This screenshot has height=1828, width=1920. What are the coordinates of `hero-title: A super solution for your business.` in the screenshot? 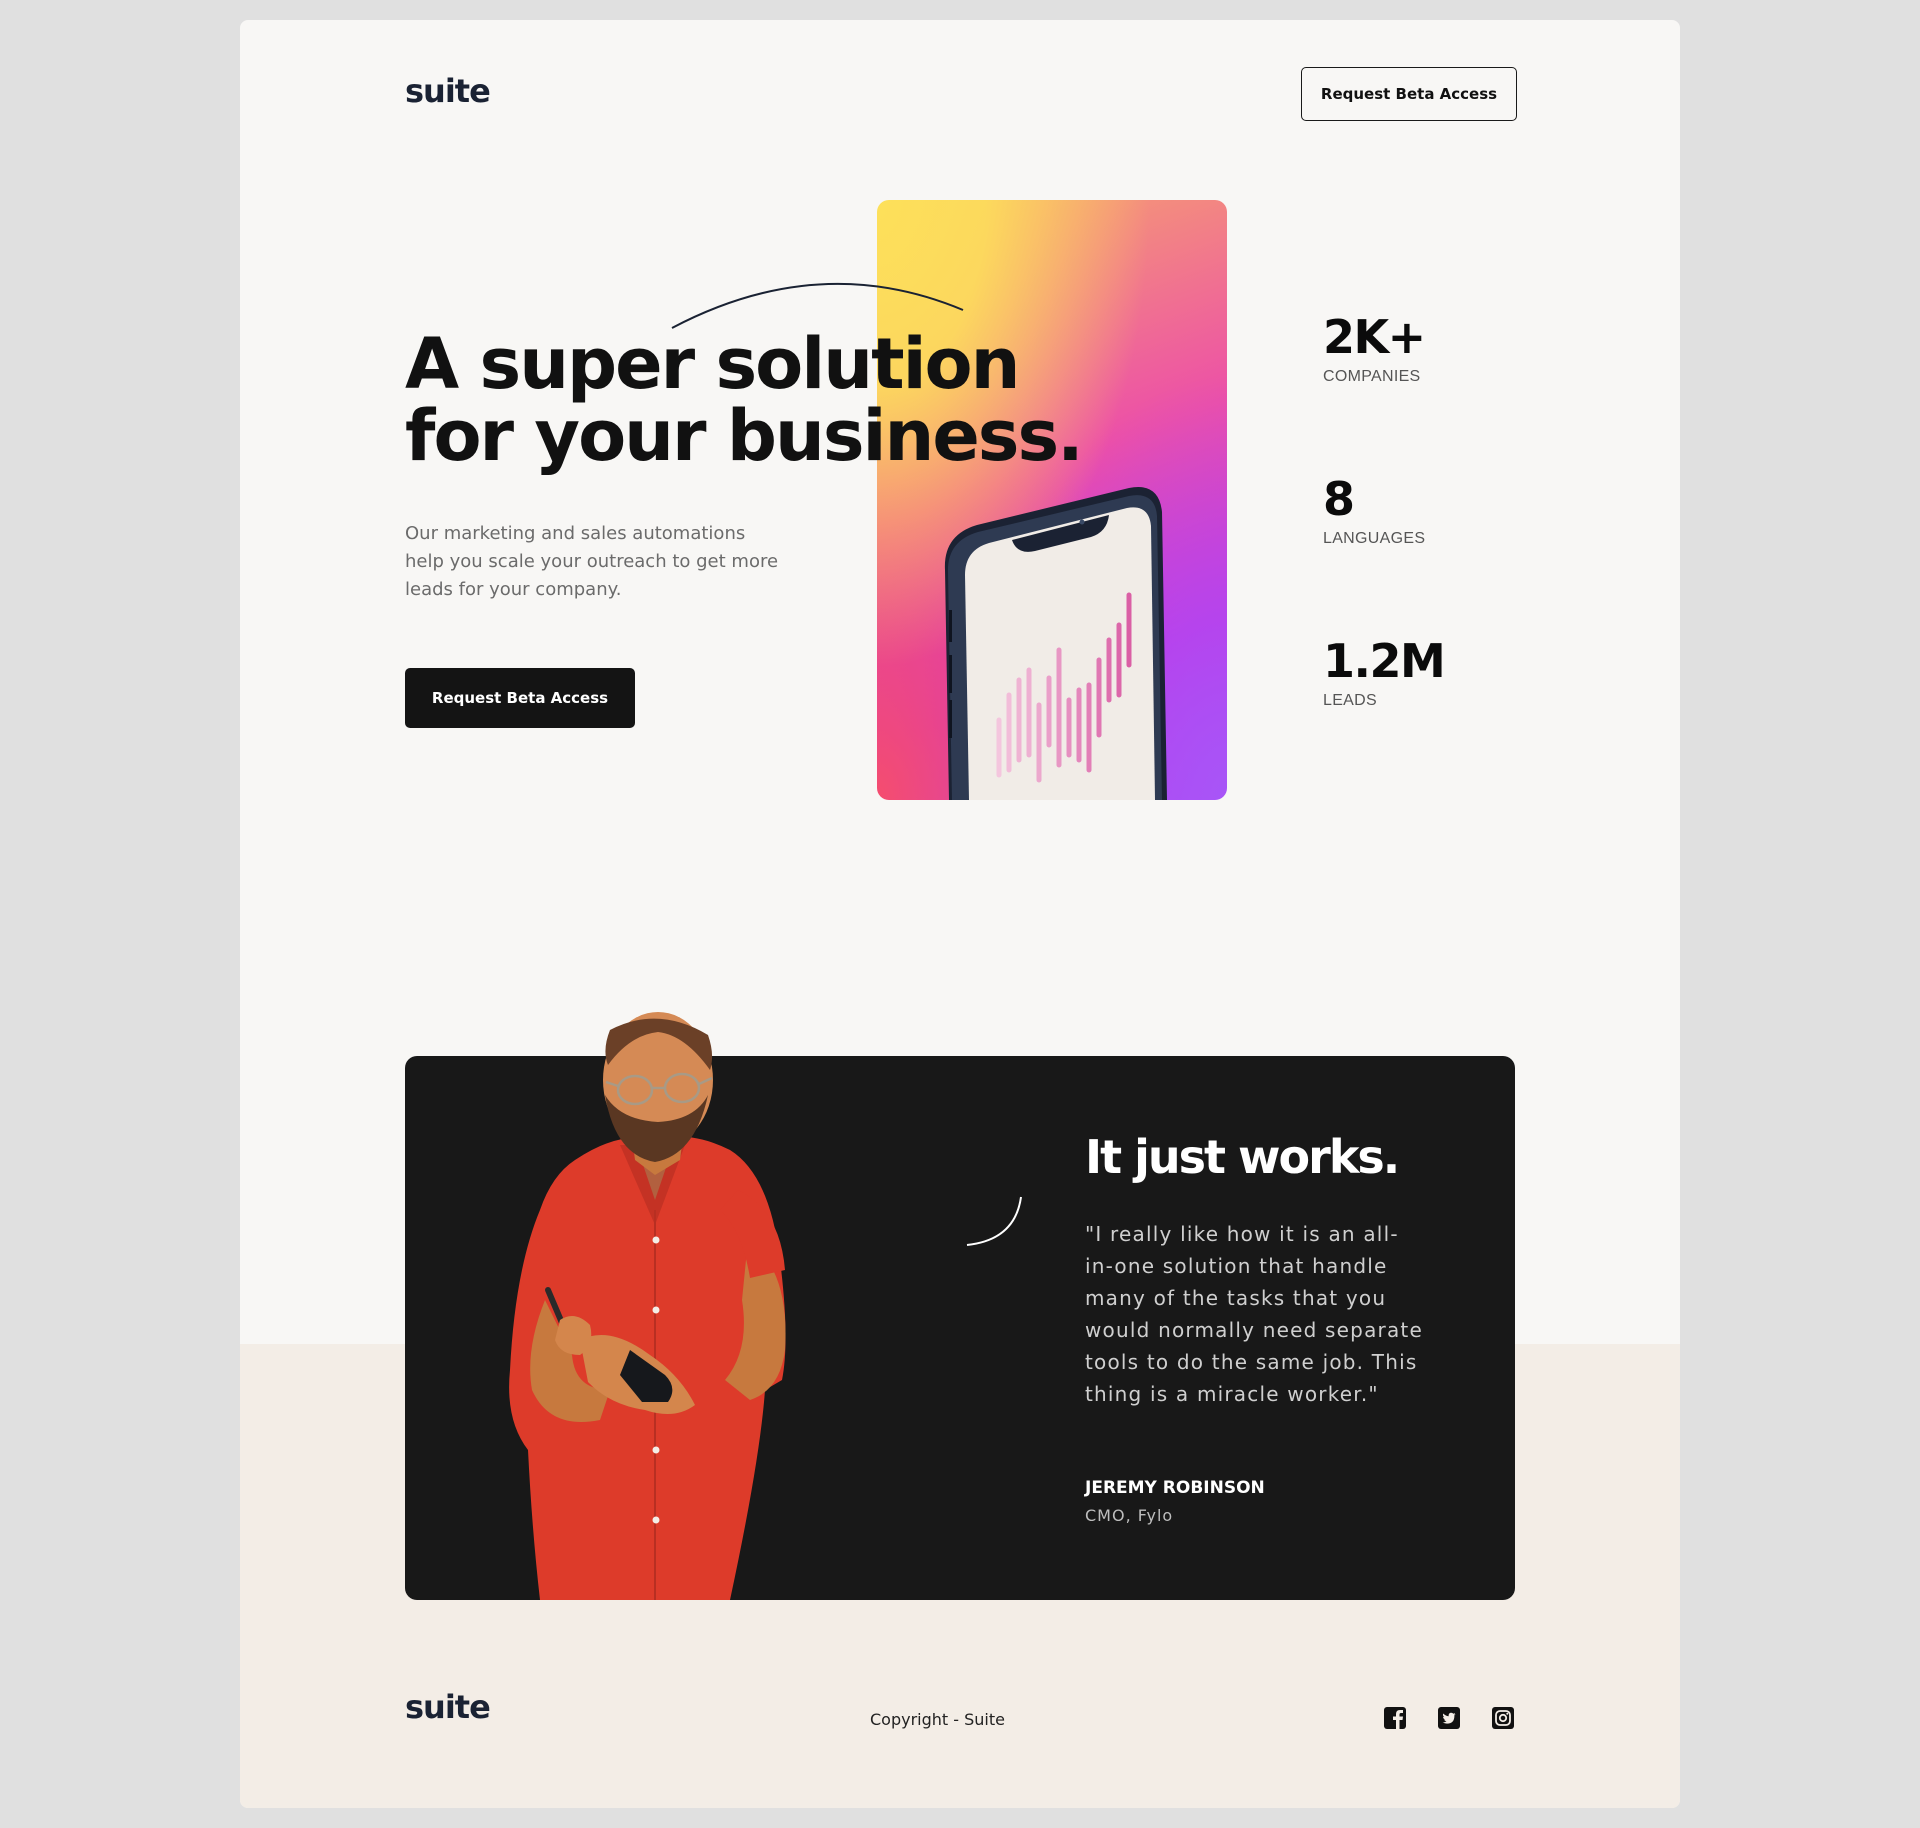 It's located at (744, 400).